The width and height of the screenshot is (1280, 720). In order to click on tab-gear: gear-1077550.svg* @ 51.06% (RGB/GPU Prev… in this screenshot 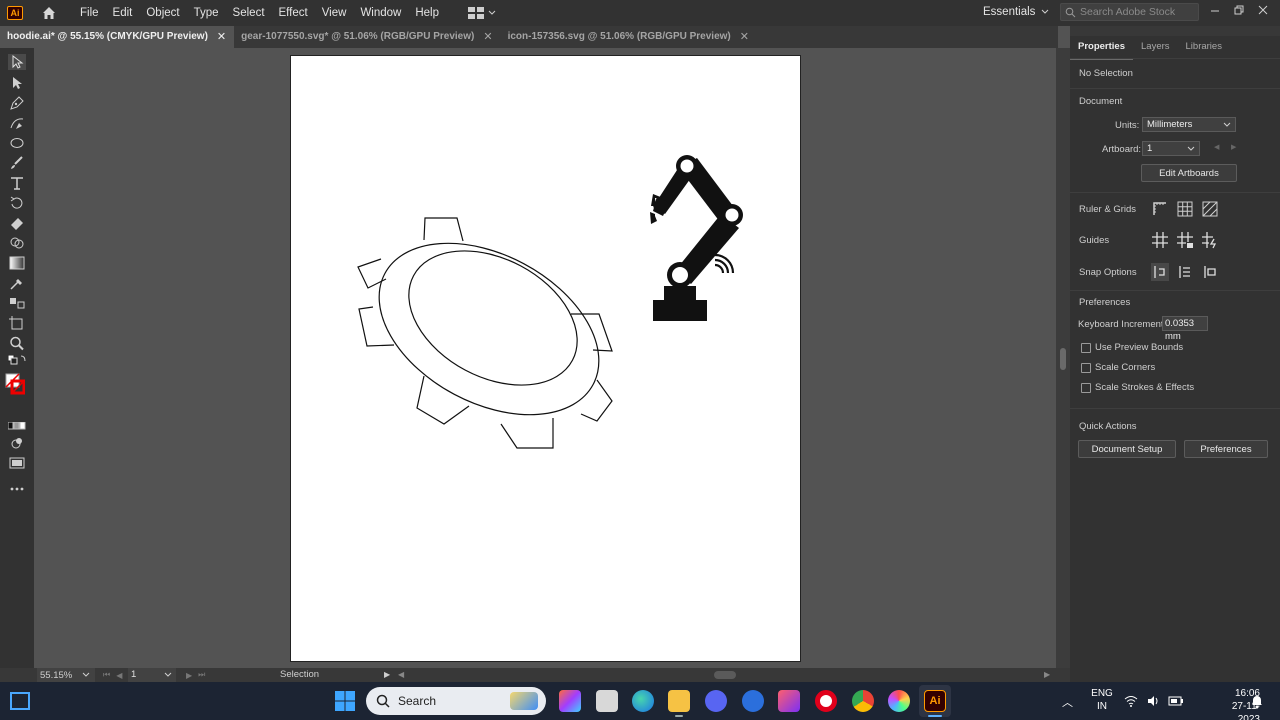, I will do `click(367, 37)`.